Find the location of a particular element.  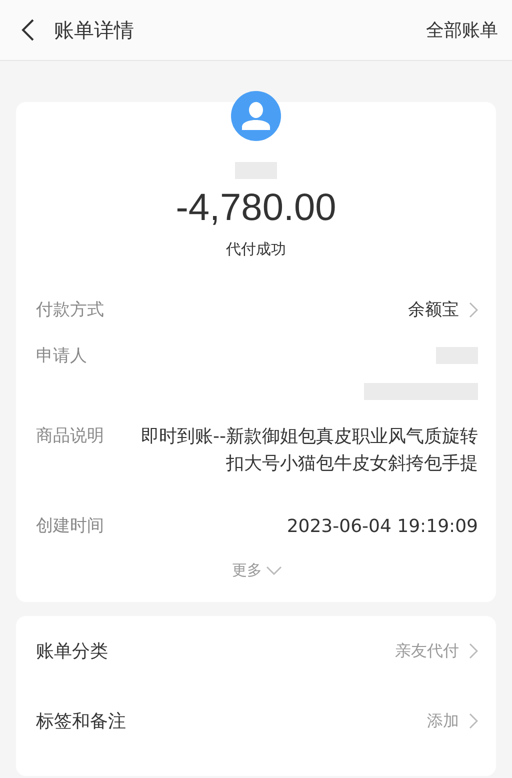

all-bills-link: 全部账单 is located at coordinates (462, 30).